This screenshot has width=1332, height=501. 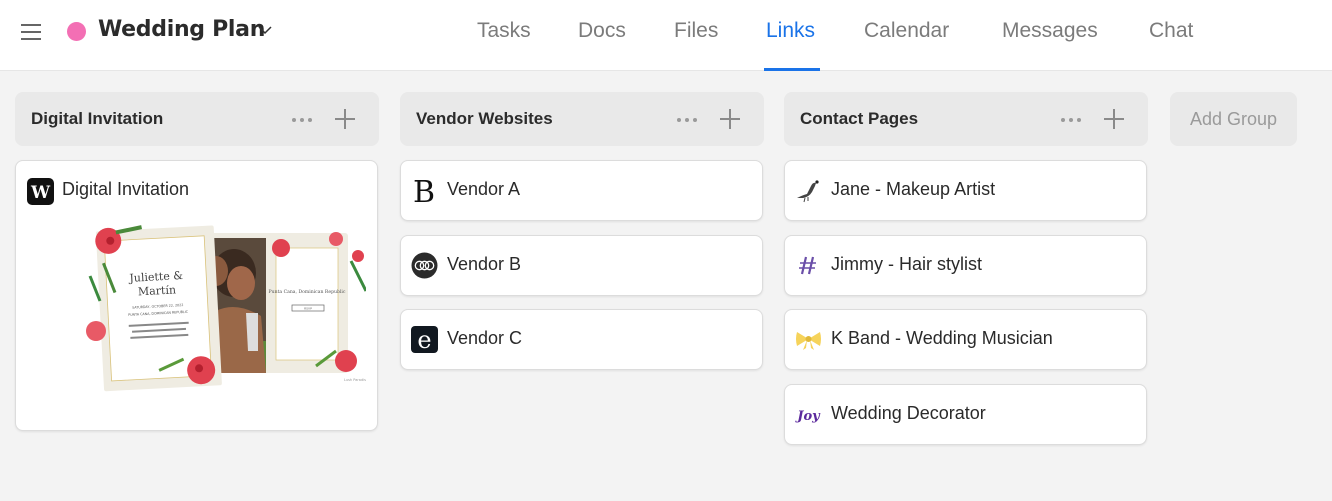 I want to click on hash-logo-icon, so click(x=807, y=265).